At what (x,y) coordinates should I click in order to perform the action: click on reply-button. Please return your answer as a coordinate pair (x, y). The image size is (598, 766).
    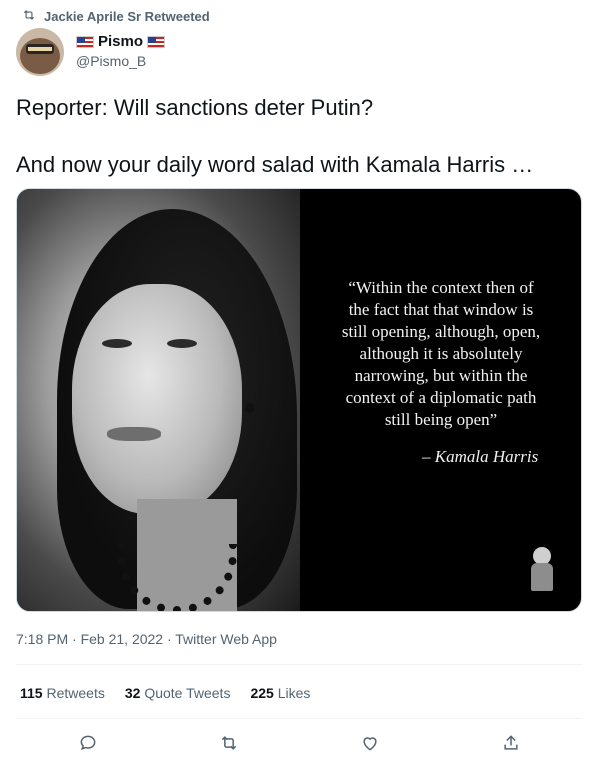
    Looking at the image, I should click on (88, 743).